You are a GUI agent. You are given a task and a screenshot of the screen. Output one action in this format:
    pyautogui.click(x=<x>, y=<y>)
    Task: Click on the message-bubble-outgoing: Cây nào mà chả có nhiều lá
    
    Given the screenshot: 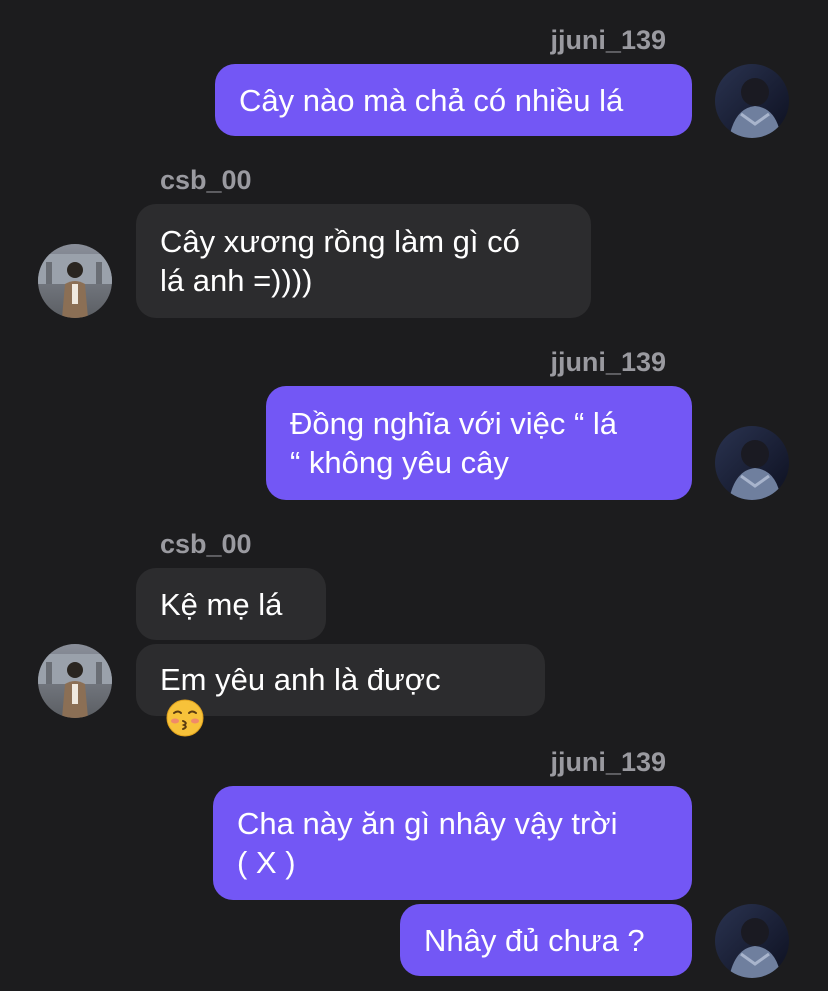 What is the action you would take?
    pyautogui.click(x=453, y=100)
    